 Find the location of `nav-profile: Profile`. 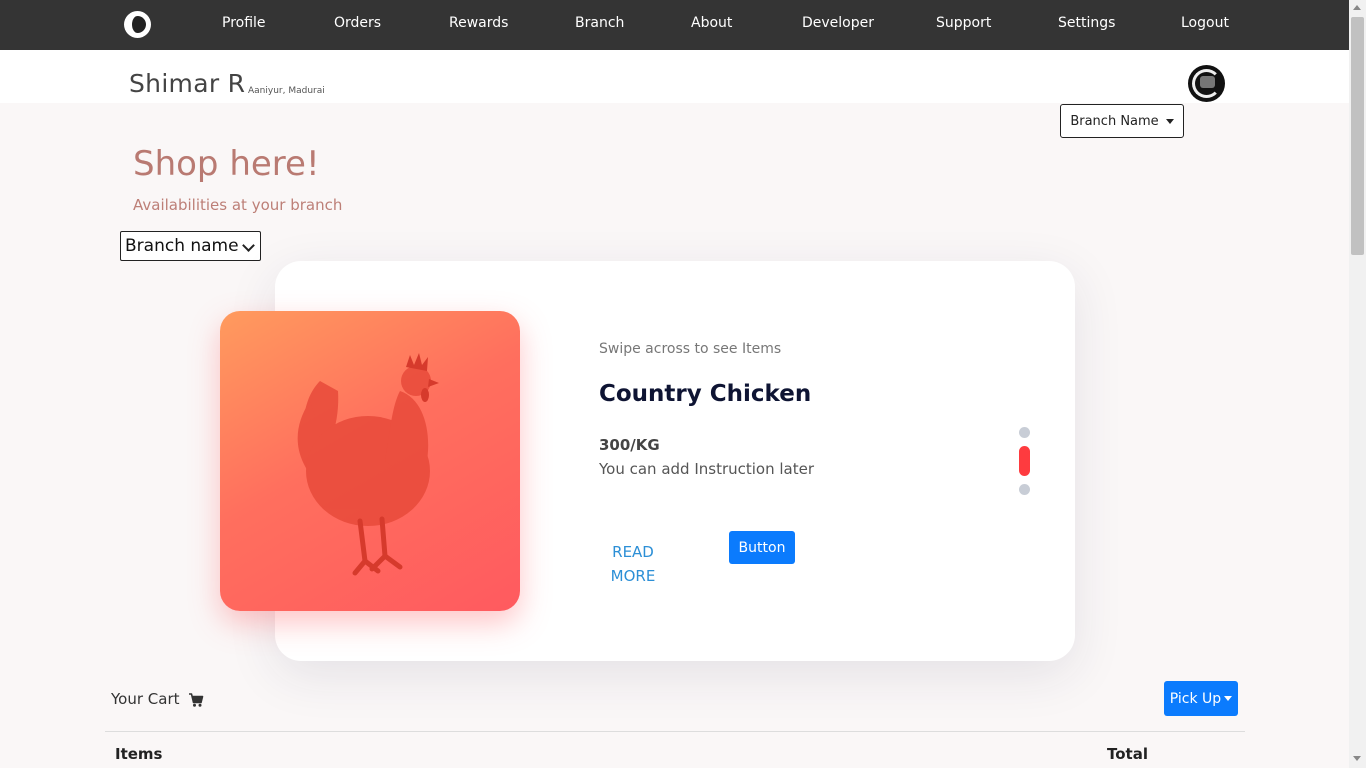

nav-profile: Profile is located at coordinates (244, 23).